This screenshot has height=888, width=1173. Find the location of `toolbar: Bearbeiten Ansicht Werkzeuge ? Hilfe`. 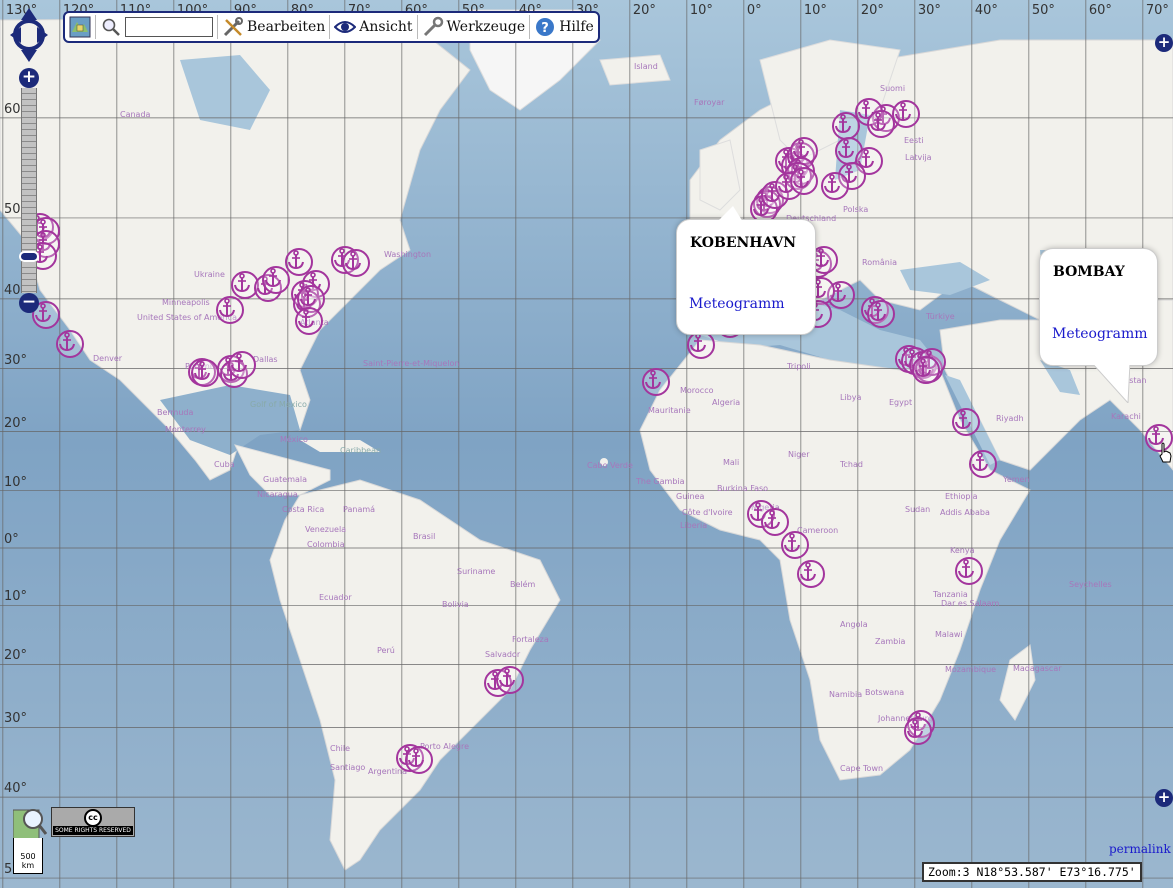

toolbar: Bearbeiten Ansicht Werkzeuge ? Hilfe is located at coordinates (331, 27).